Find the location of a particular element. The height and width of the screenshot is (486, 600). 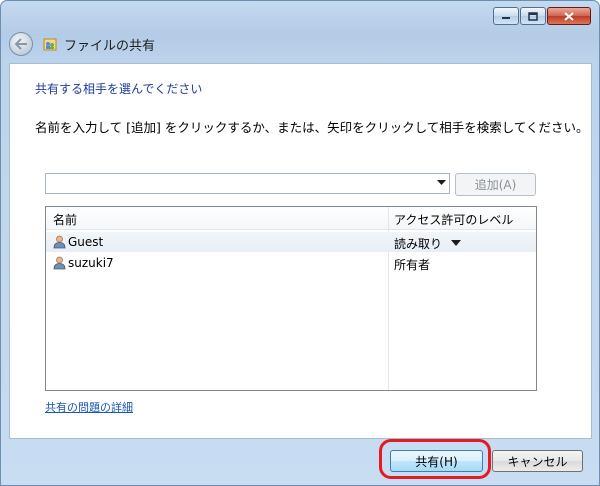

maximize-button is located at coordinates (533, 16).